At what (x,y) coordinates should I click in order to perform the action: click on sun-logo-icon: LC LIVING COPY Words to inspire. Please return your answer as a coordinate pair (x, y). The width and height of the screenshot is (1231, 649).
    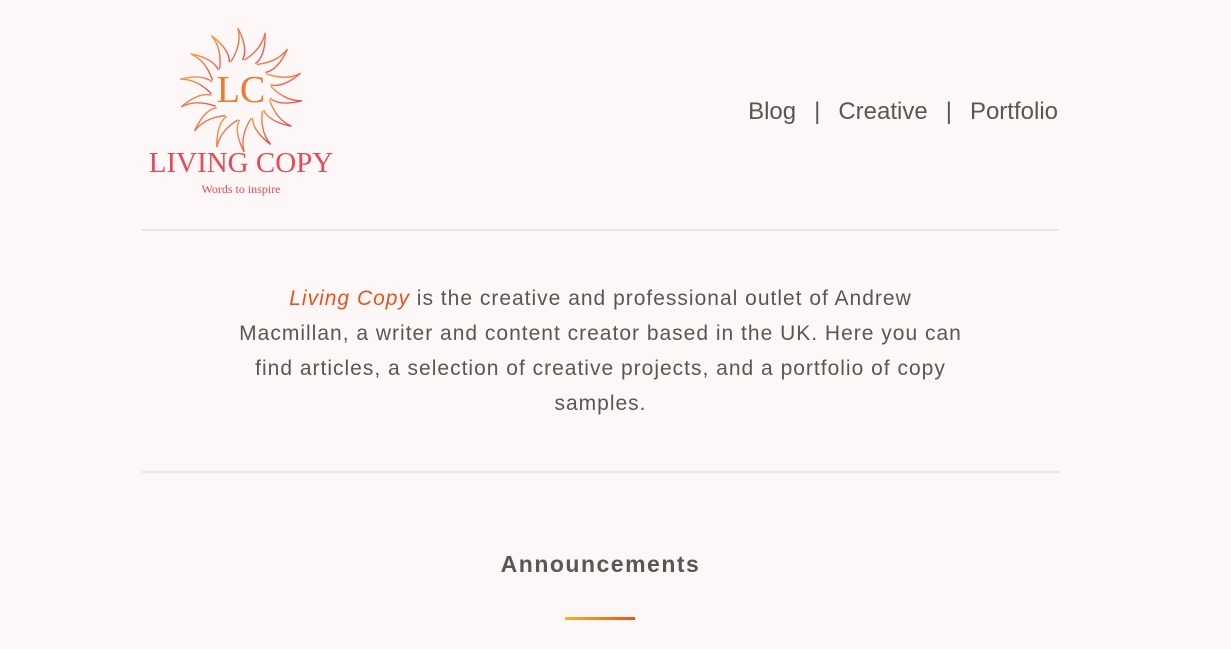
    Looking at the image, I should click on (241, 111).